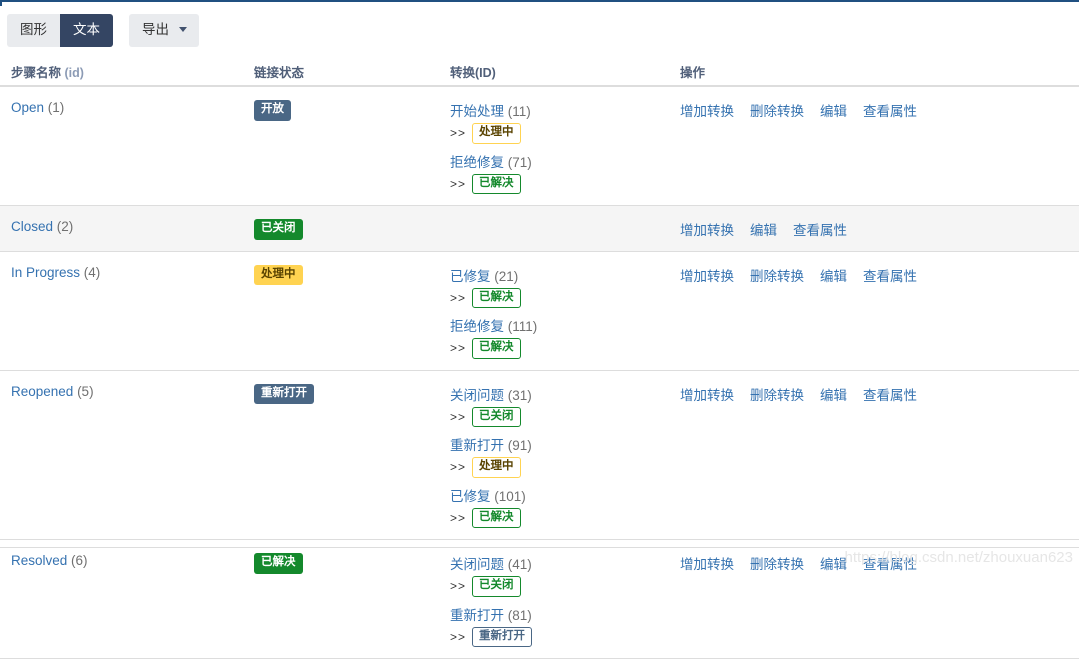  What do you see at coordinates (565, 312) in the screenshot?
I see `cell-transitions: 已修复 (21) >> 已解决 拒绝修复 (111) >> 已解决` at bounding box center [565, 312].